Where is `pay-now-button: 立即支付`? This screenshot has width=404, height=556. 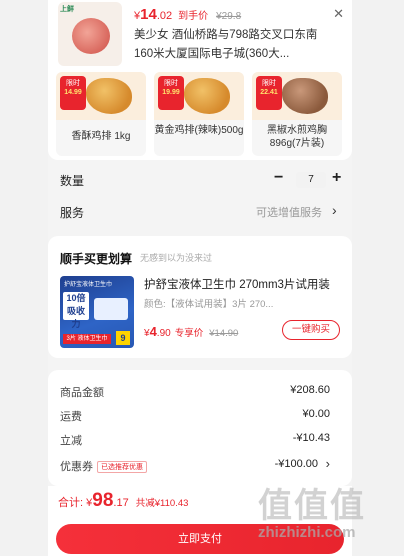 pay-now-button: 立即支付 is located at coordinates (200, 539).